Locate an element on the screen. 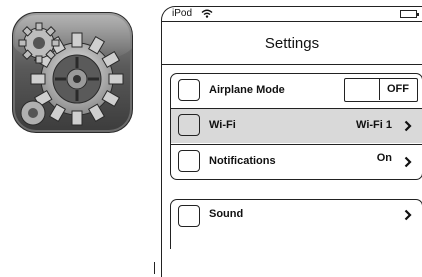  notifications-icon is located at coordinates (189, 161).